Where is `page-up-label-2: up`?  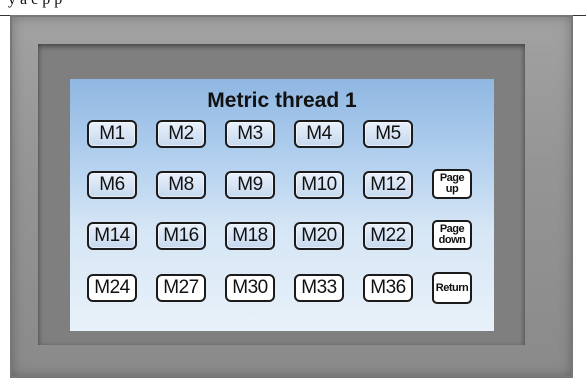
page-up-label-2: up is located at coordinates (452, 189).